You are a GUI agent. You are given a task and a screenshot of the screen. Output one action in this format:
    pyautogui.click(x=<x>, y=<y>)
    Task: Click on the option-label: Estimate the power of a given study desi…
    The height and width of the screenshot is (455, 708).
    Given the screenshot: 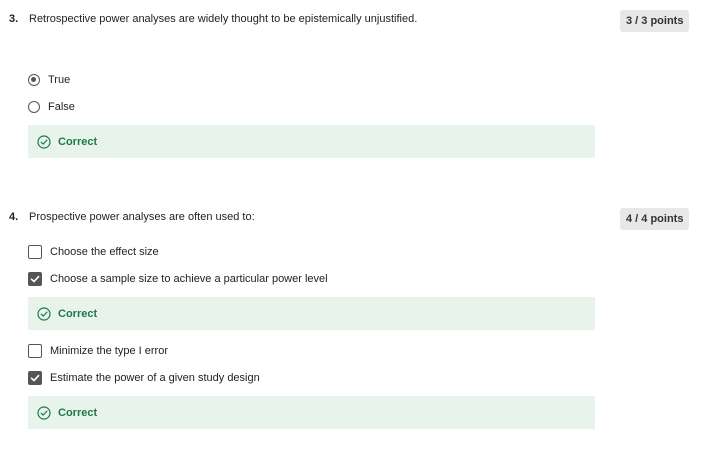 What is the action you would take?
    pyautogui.click(x=155, y=378)
    